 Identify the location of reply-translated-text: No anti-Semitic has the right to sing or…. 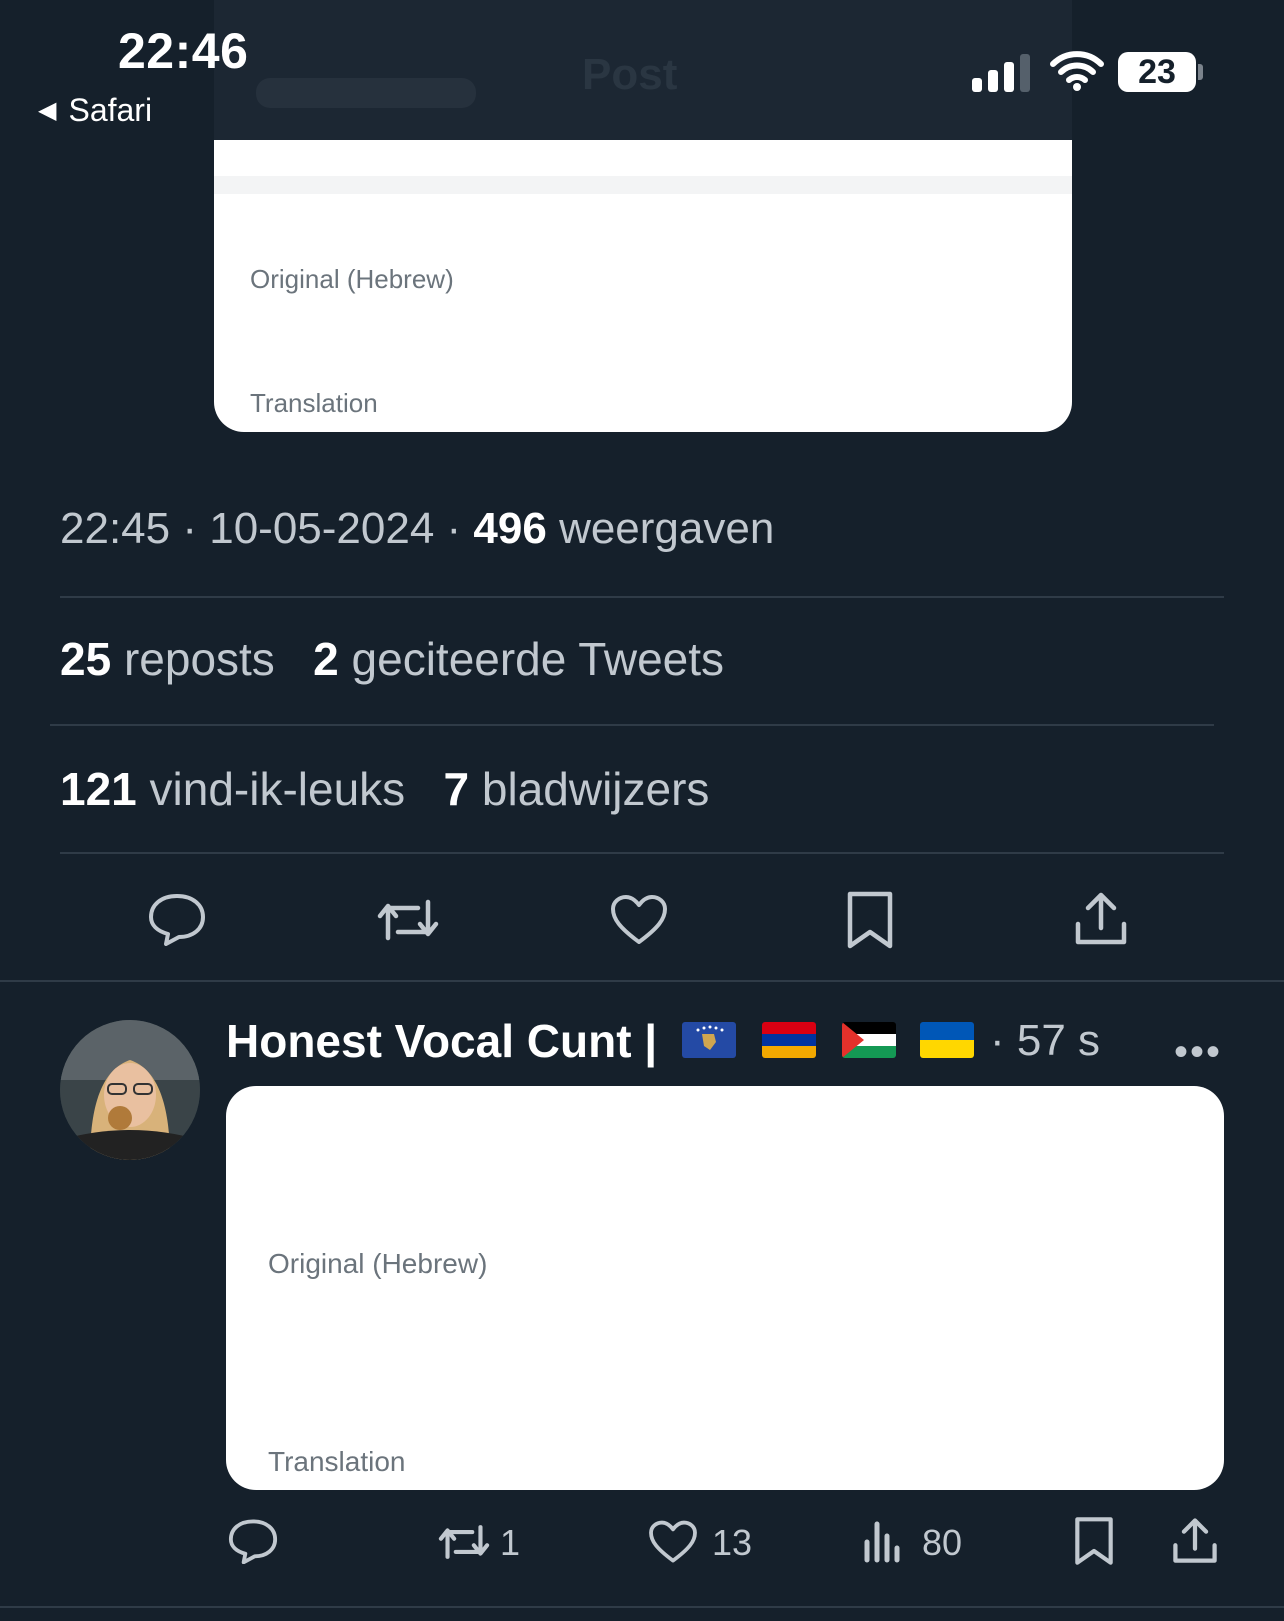
(712, 1389).